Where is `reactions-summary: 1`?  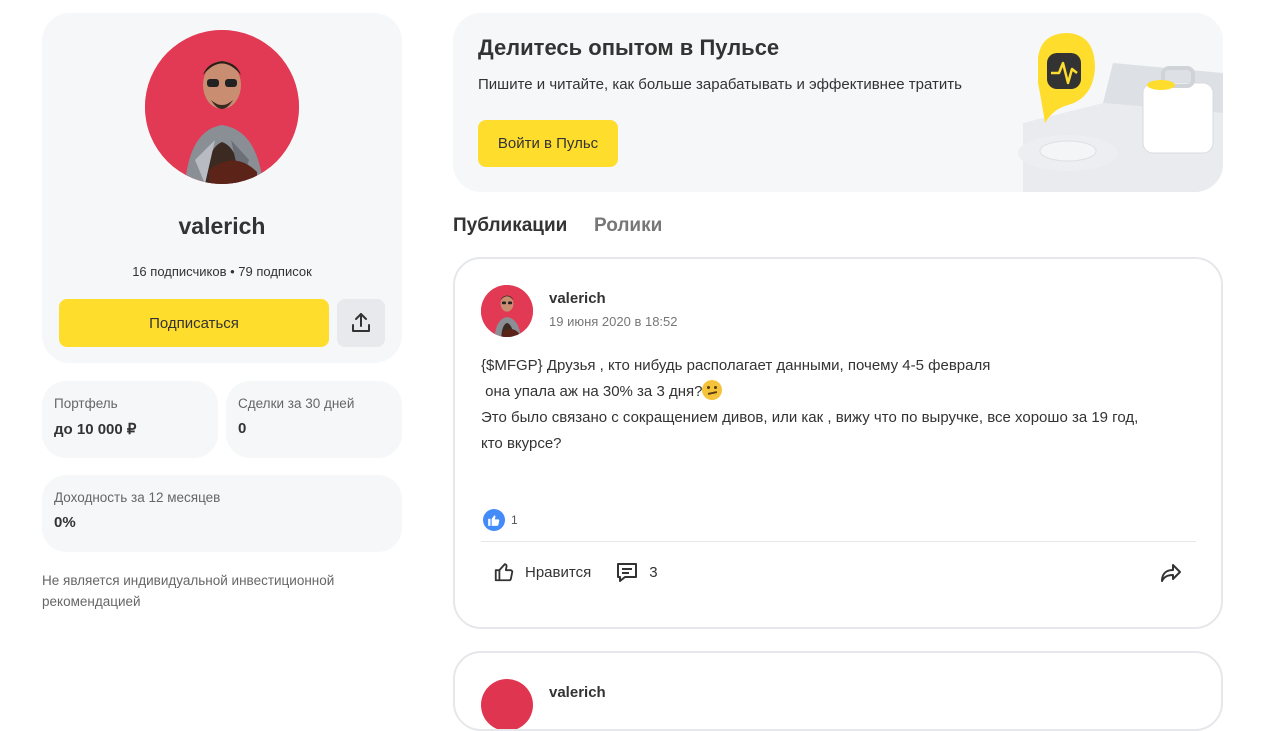 reactions-summary: 1 is located at coordinates (500, 520).